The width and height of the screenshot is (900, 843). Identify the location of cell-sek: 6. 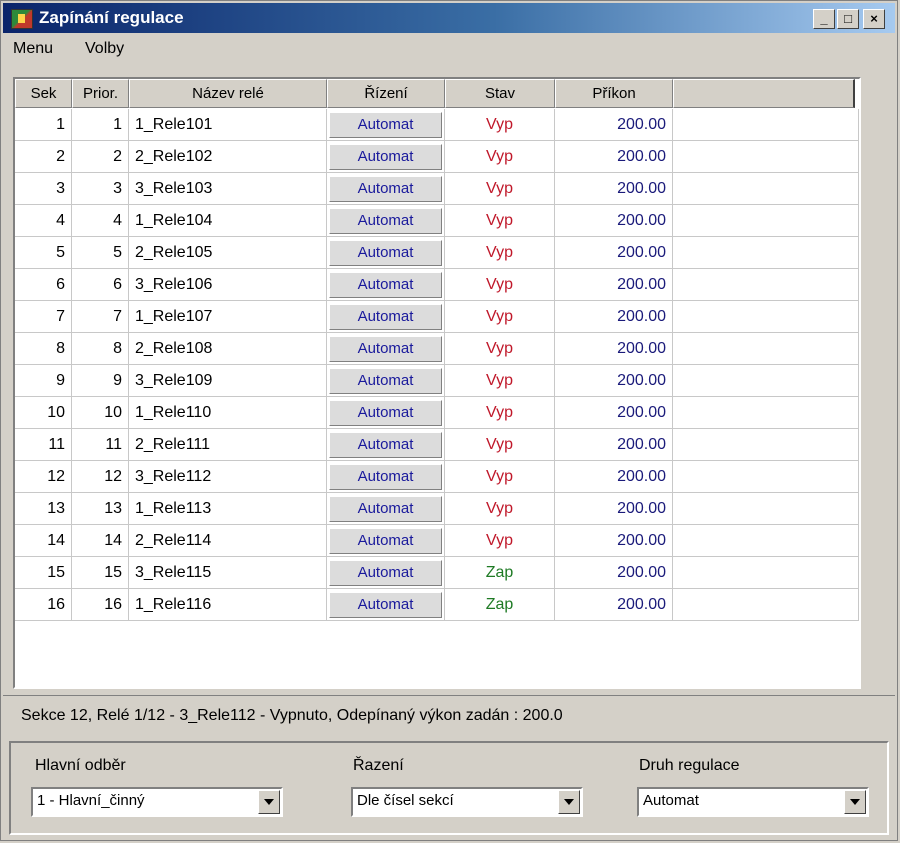
(43, 285).